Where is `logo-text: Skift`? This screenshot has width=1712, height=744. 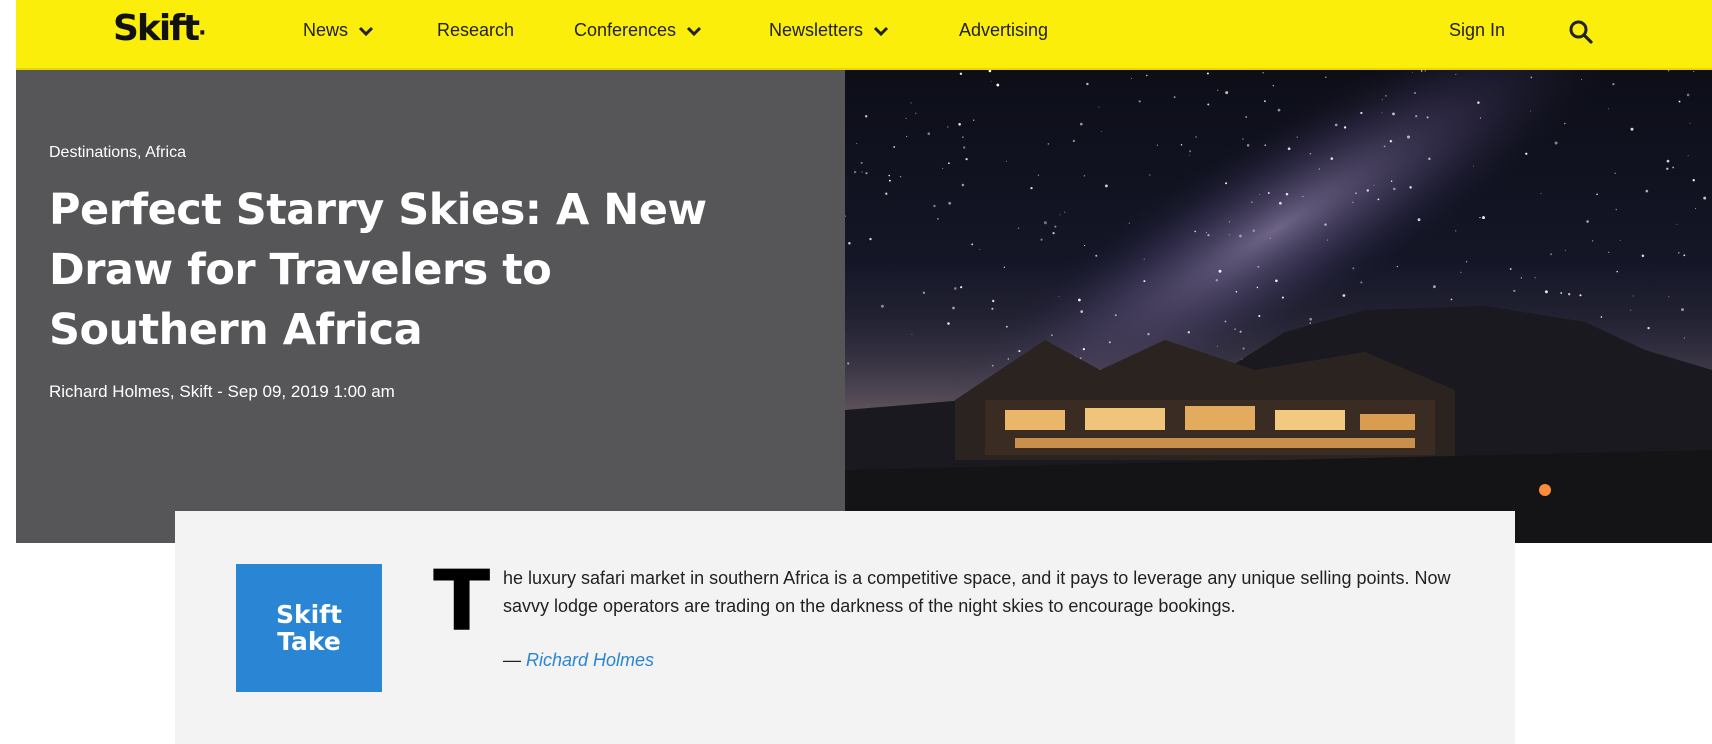 logo-text: Skift is located at coordinates (156, 28).